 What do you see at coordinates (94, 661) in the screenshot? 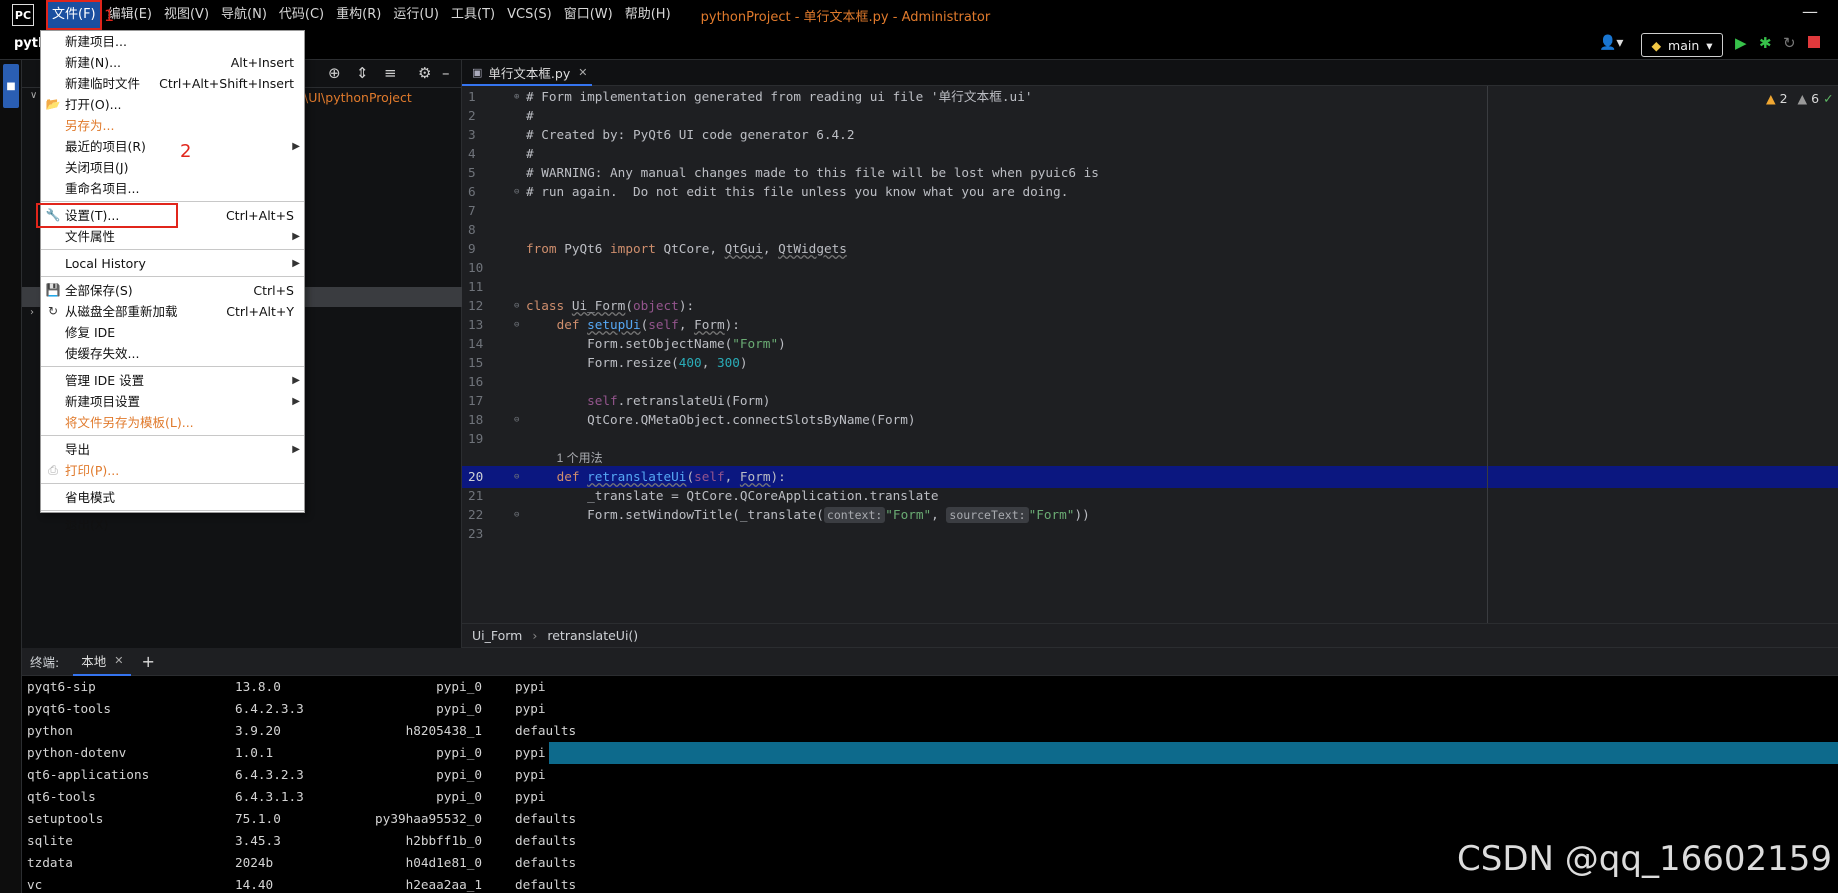
I see `terminal-tab-label: 本地` at bounding box center [94, 661].